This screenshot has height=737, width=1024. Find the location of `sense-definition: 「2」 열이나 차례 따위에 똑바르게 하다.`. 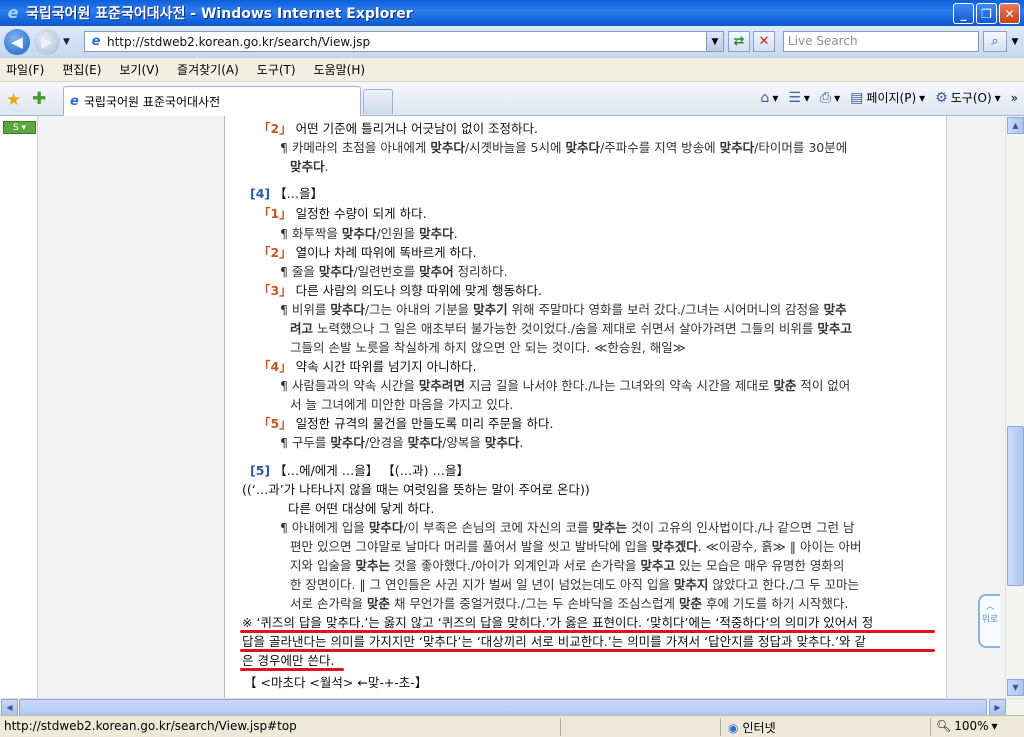

sense-definition: 「2」 열이나 차례 따위에 똑바르게 하다. is located at coordinates (367, 252).